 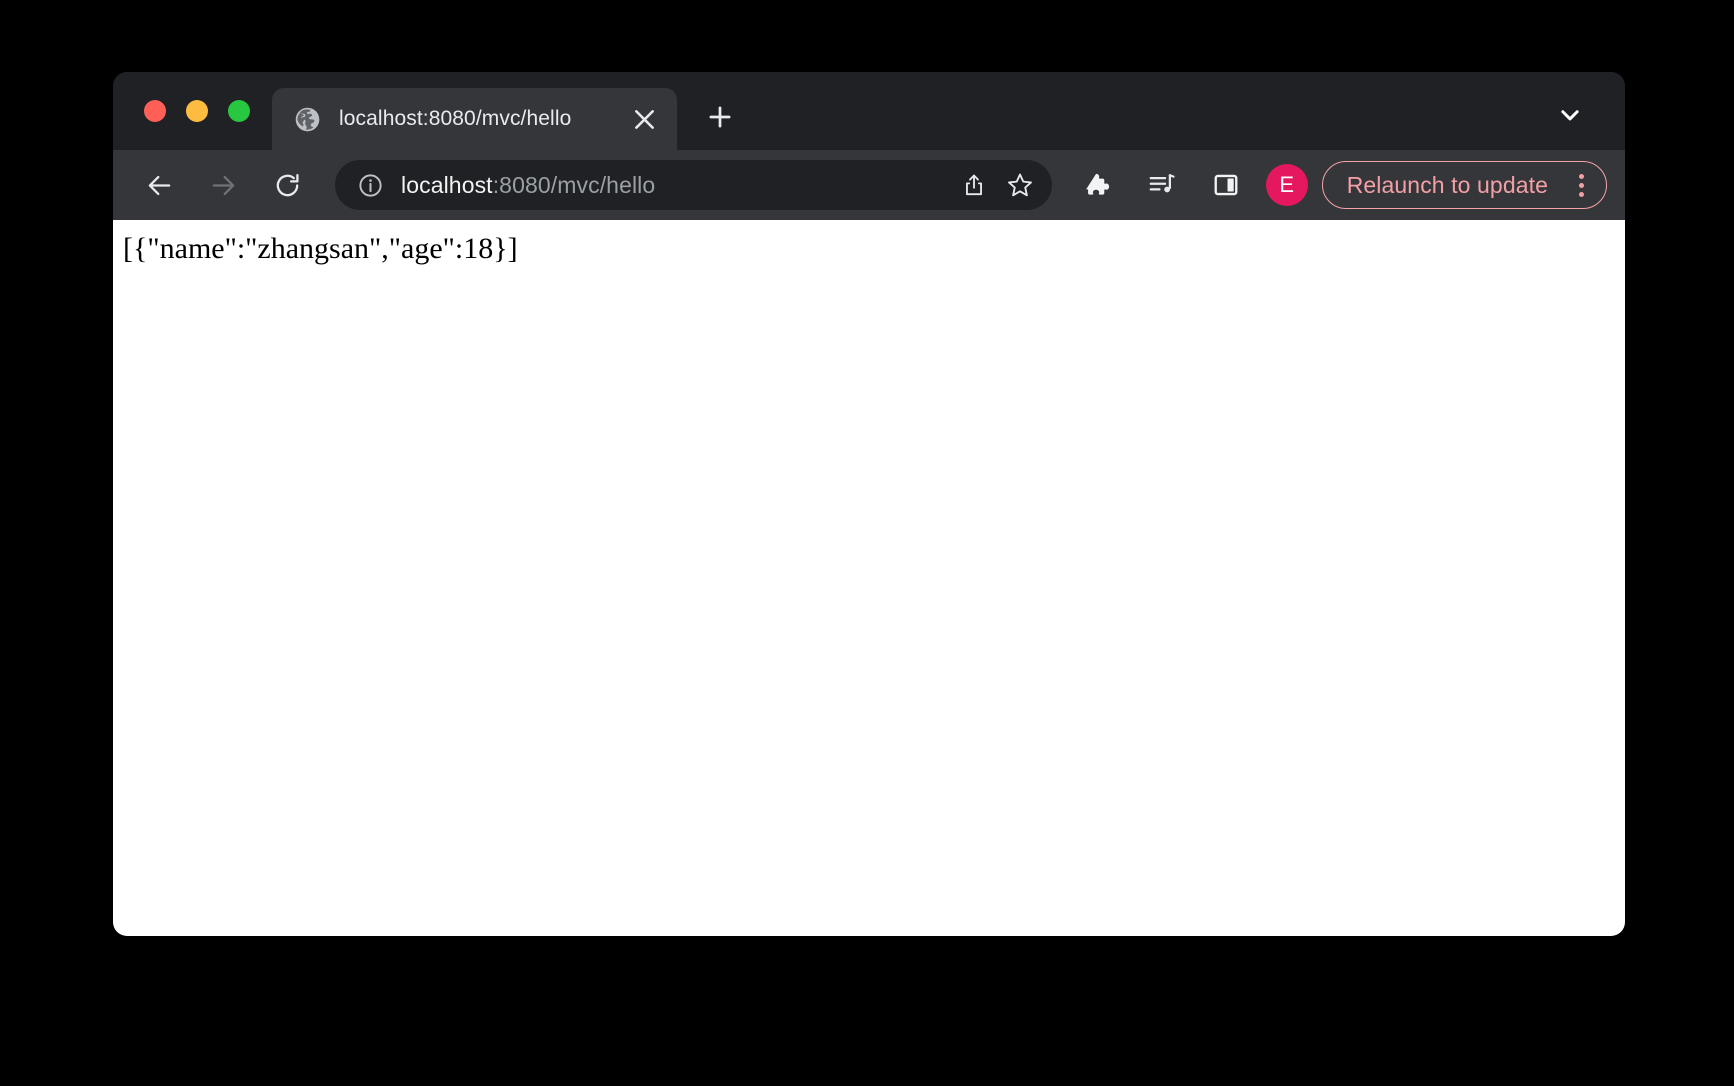 I want to click on star-icon, so click(x=1020, y=185).